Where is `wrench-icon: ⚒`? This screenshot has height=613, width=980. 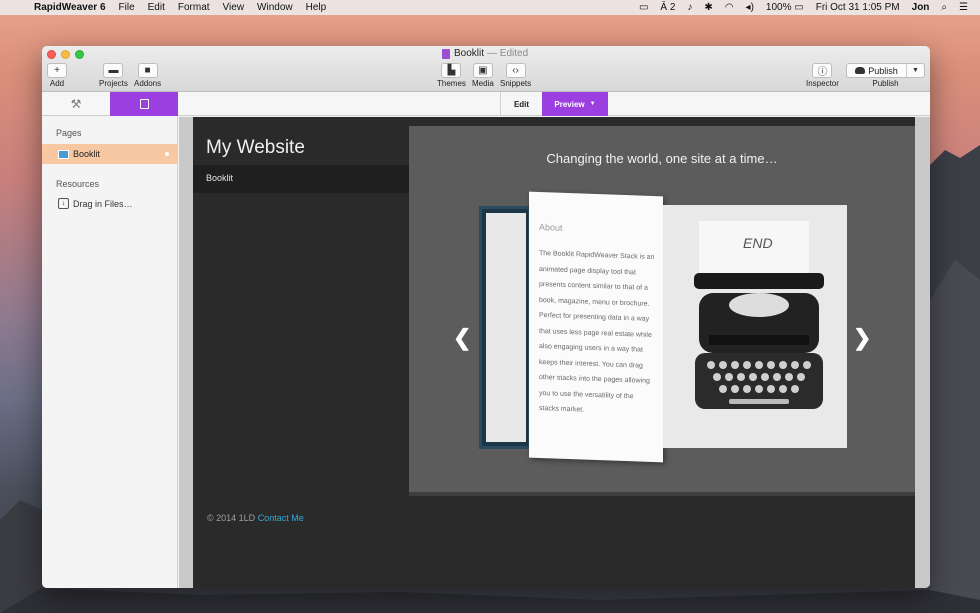
wrench-icon: ⚒ is located at coordinates (76, 104).